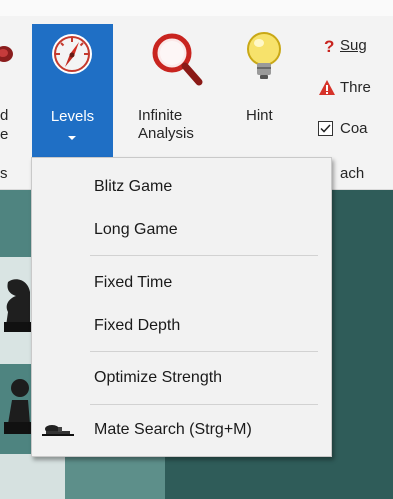  What do you see at coordinates (18, 406) in the screenshot?
I see `black-pawn-piece-icon` at bounding box center [18, 406].